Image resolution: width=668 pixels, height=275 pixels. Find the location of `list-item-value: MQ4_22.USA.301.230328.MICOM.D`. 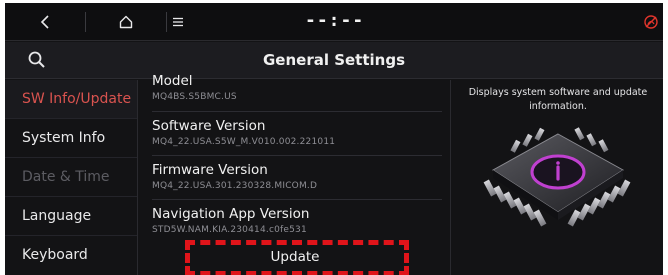

list-item-value: MQ4_22.USA.301.230328.MICOM.D is located at coordinates (235, 186).